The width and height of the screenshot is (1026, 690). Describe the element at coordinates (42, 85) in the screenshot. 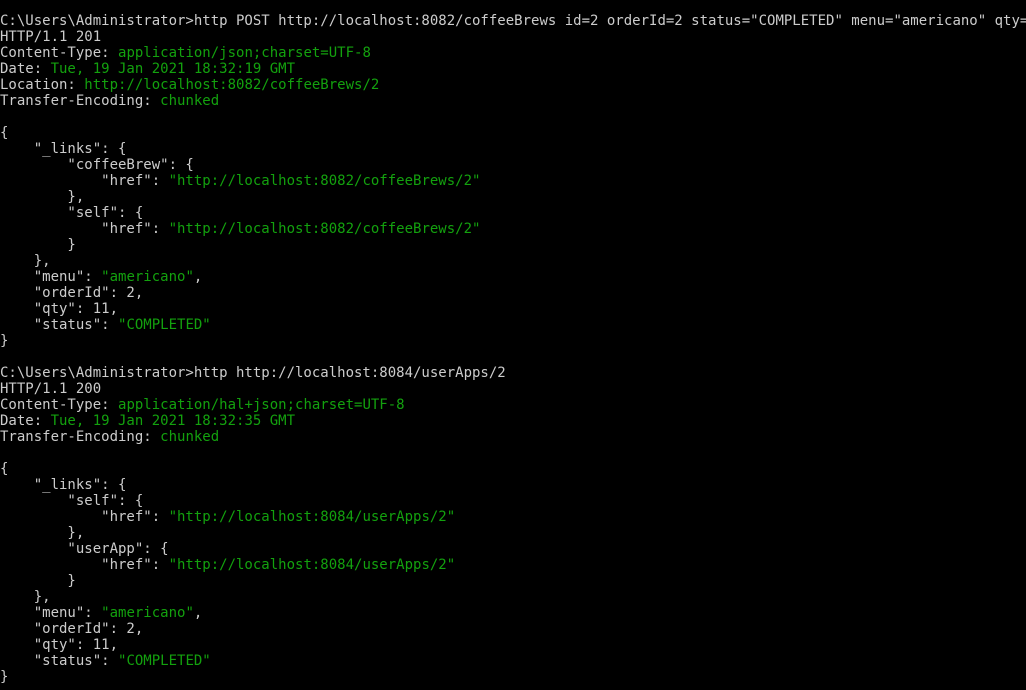

I see `terminal-text: Location:` at that location.